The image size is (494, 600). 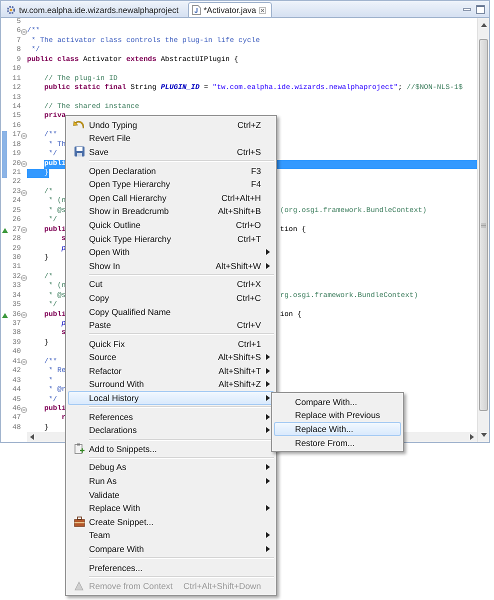 I want to click on shortcut-text: Alt+Shift+W, so click(x=238, y=265).